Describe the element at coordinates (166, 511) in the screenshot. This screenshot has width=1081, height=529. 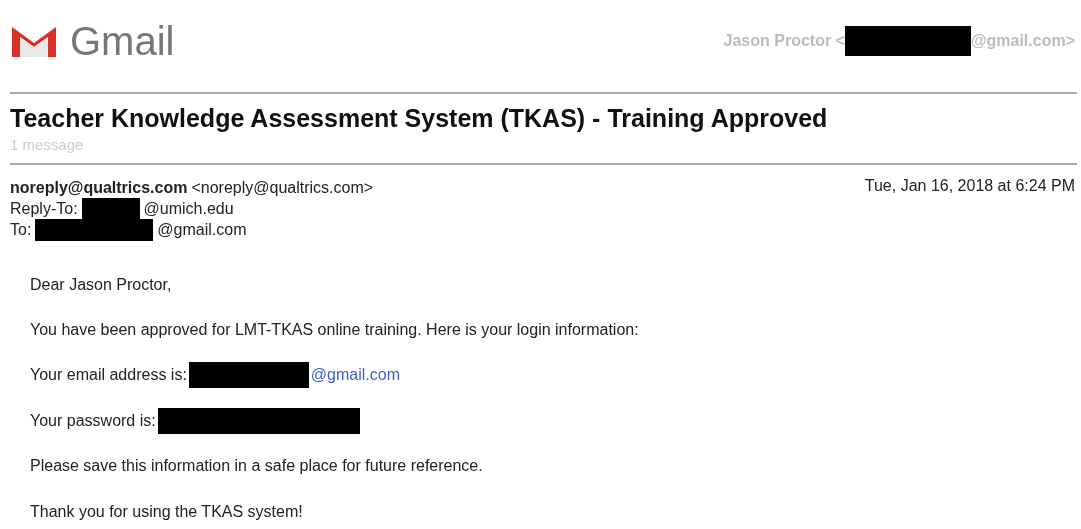
I see `body-text: Thank you for using the TKAS system!` at that location.